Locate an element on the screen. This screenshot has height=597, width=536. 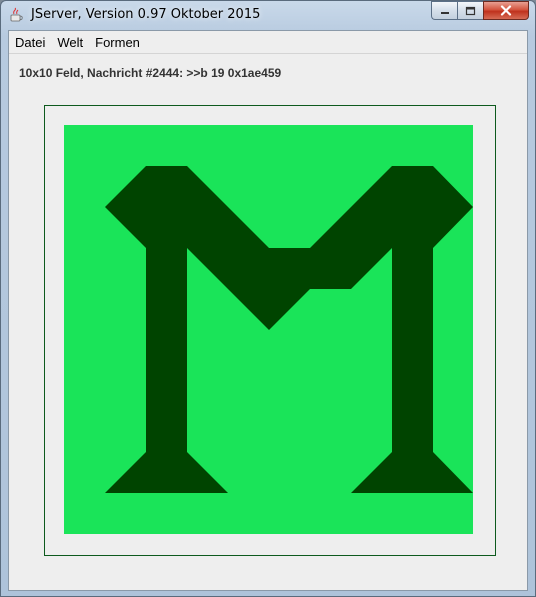
window-title: JServer, Version 0.97 Oktober 2015 is located at coordinates (146, 14).